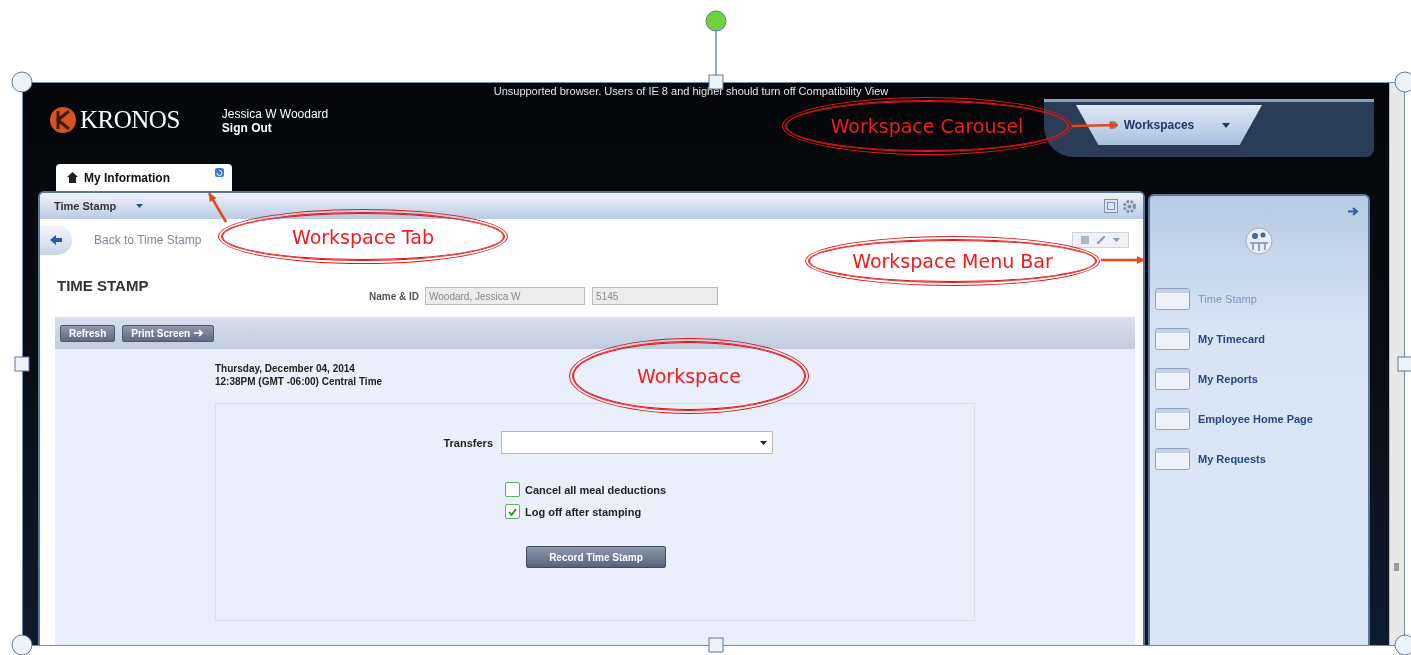  Describe the element at coordinates (1396, 364) in the screenshot. I see `scrollbar` at that location.